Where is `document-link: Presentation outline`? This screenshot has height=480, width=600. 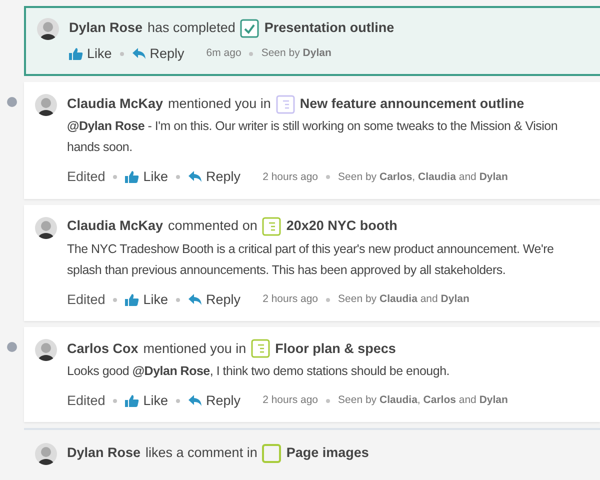 document-link: Presentation outline is located at coordinates (329, 28).